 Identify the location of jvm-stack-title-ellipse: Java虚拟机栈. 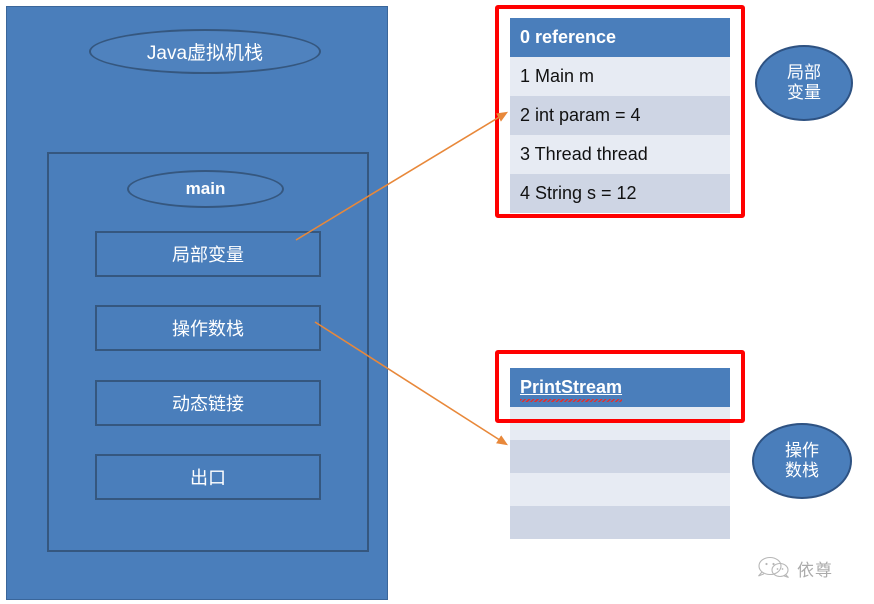
(205, 51).